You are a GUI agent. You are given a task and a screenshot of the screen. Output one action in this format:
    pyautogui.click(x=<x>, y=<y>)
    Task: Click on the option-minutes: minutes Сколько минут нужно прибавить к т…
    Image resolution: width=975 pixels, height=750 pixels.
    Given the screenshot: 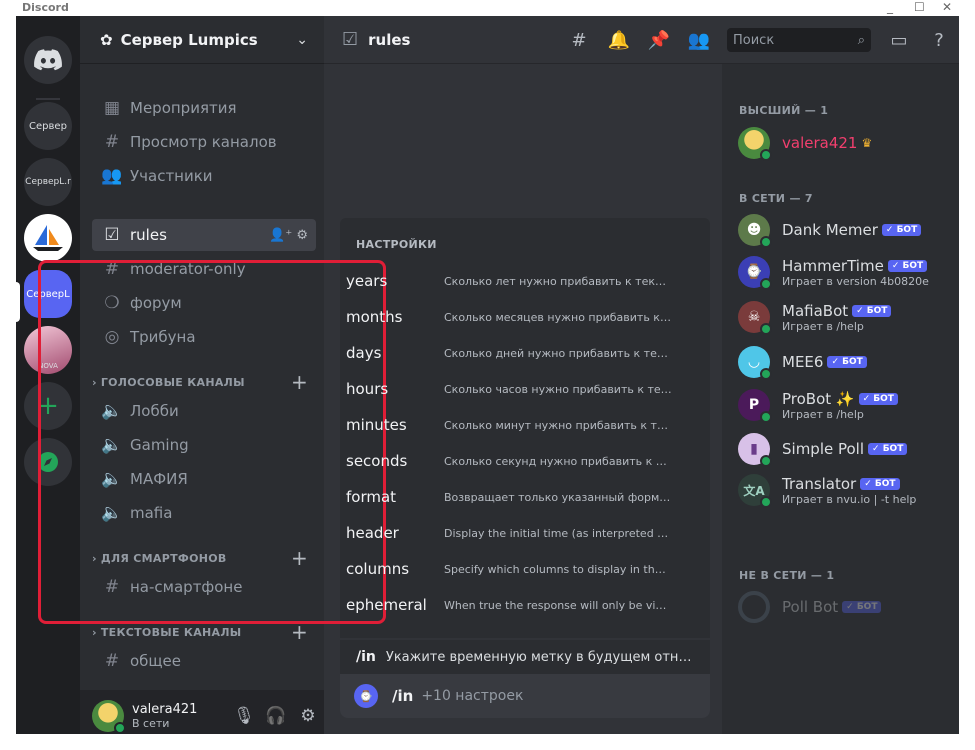 What is the action you would take?
    pyautogui.click(x=516, y=425)
    